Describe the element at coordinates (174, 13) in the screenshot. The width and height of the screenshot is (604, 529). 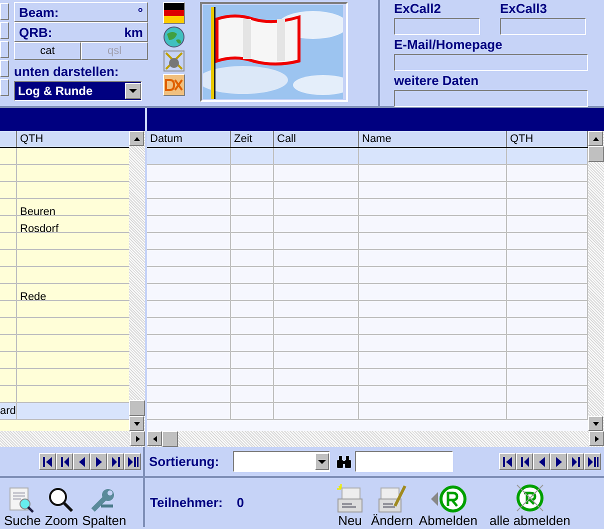
I see `flag-button` at that location.